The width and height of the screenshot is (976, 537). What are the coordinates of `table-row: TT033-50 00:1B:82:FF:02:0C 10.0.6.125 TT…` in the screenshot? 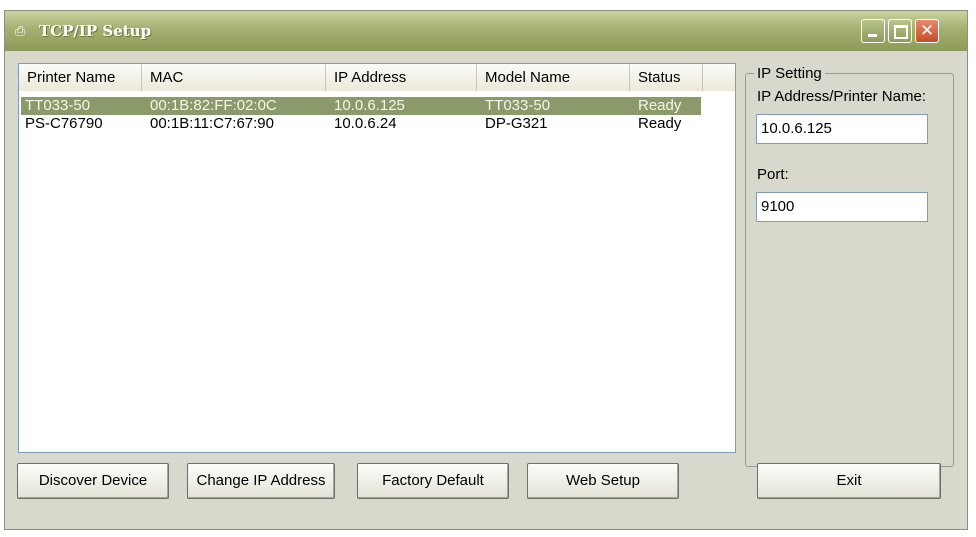 It's located at (361, 106).